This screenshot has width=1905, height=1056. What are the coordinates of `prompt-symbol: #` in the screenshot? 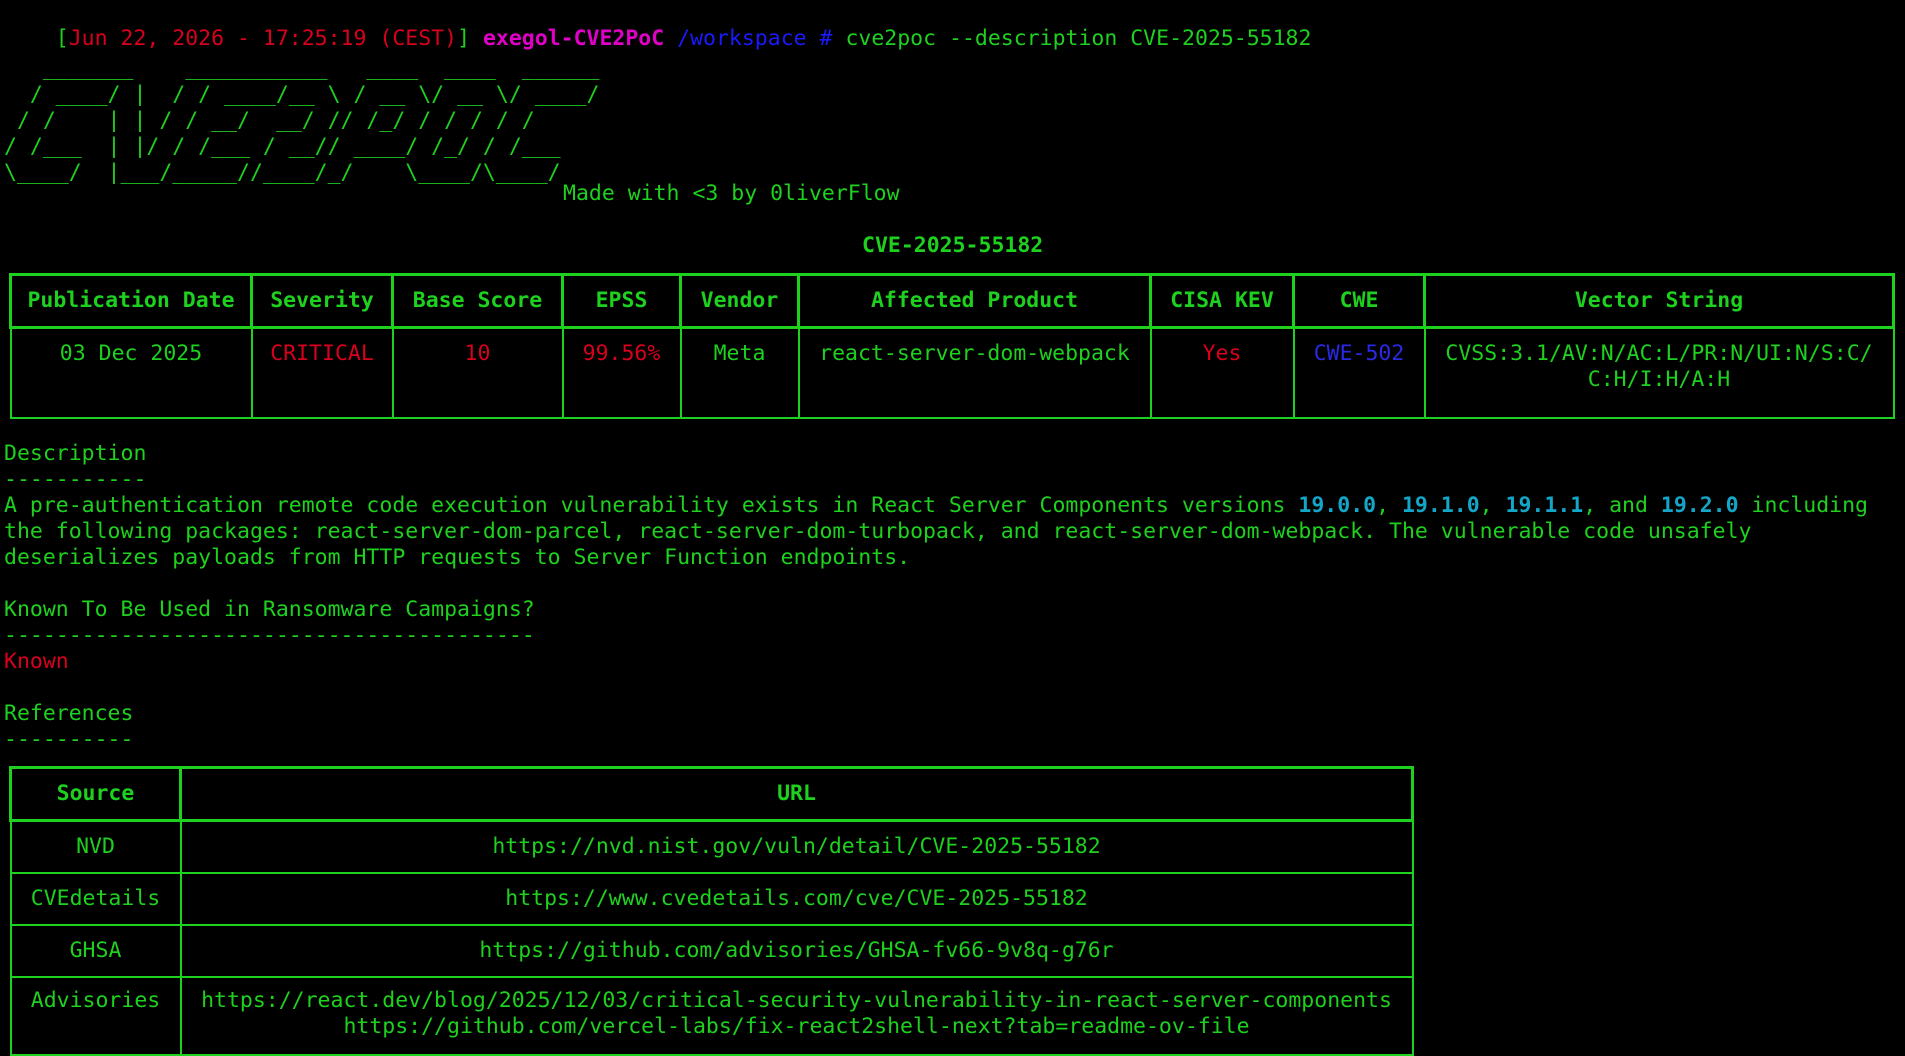 It's located at (826, 38).